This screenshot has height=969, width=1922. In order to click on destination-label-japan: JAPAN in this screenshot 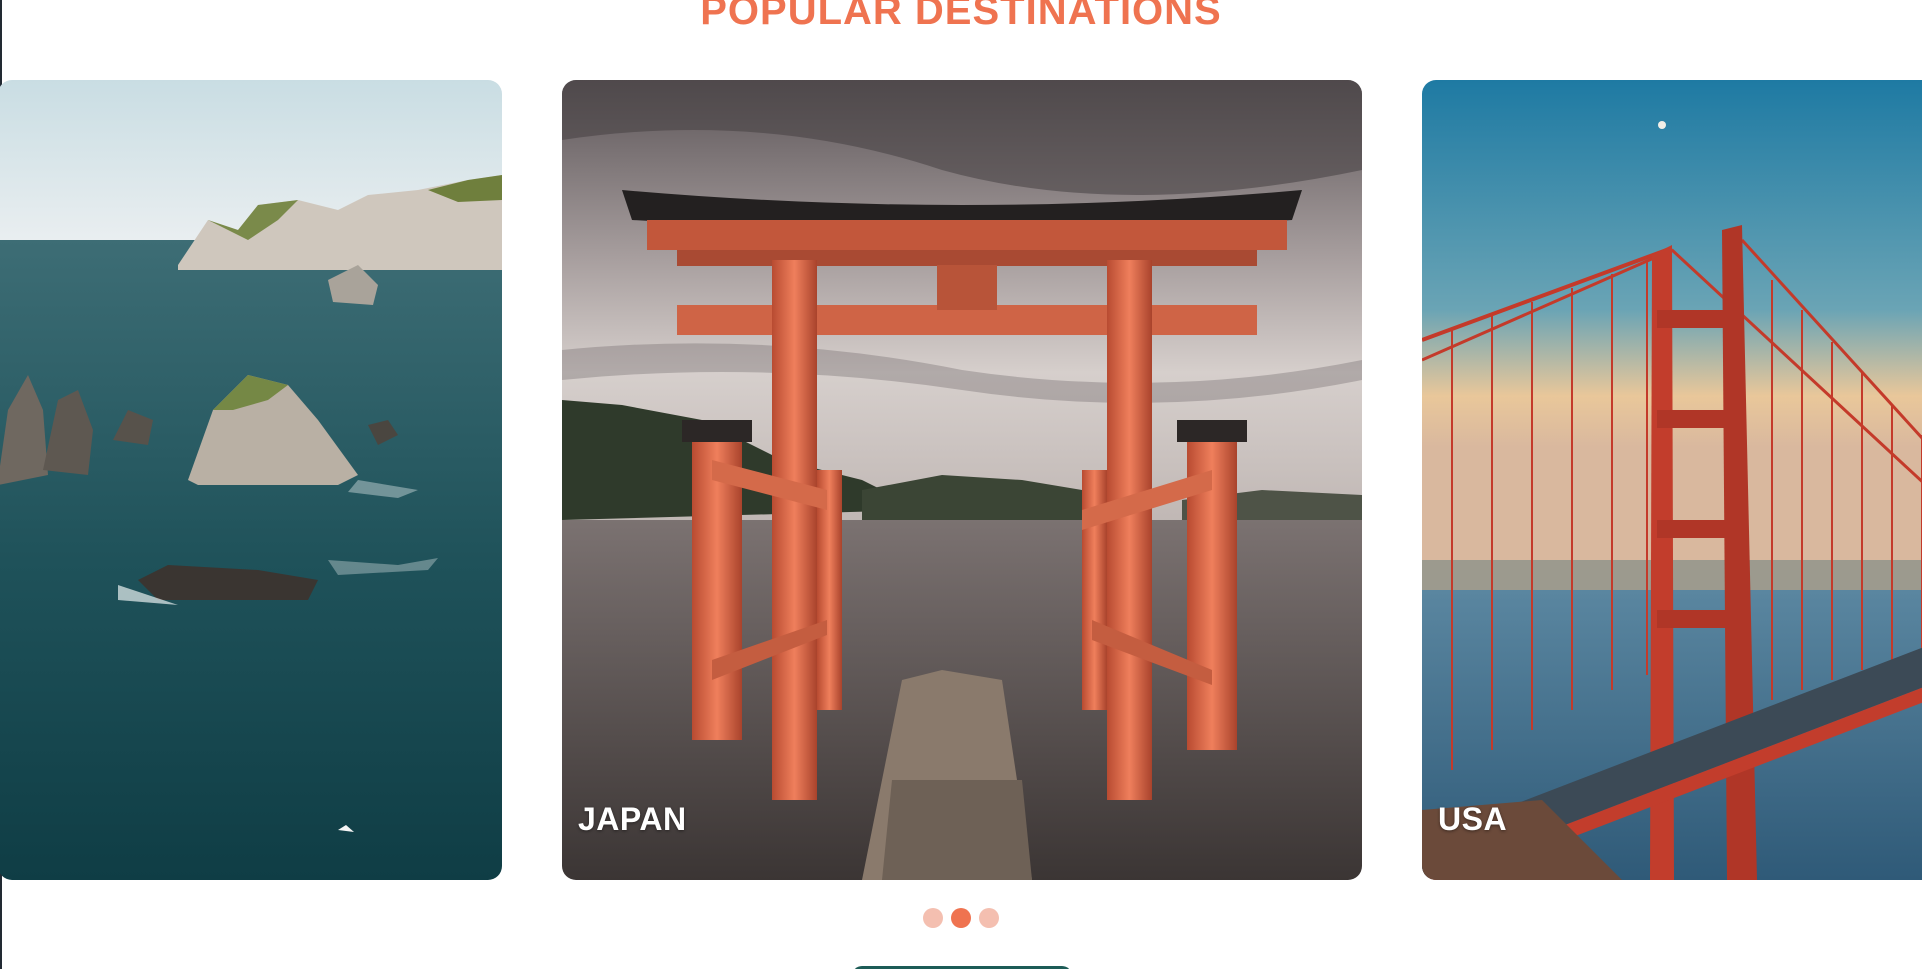, I will do `click(632, 819)`.